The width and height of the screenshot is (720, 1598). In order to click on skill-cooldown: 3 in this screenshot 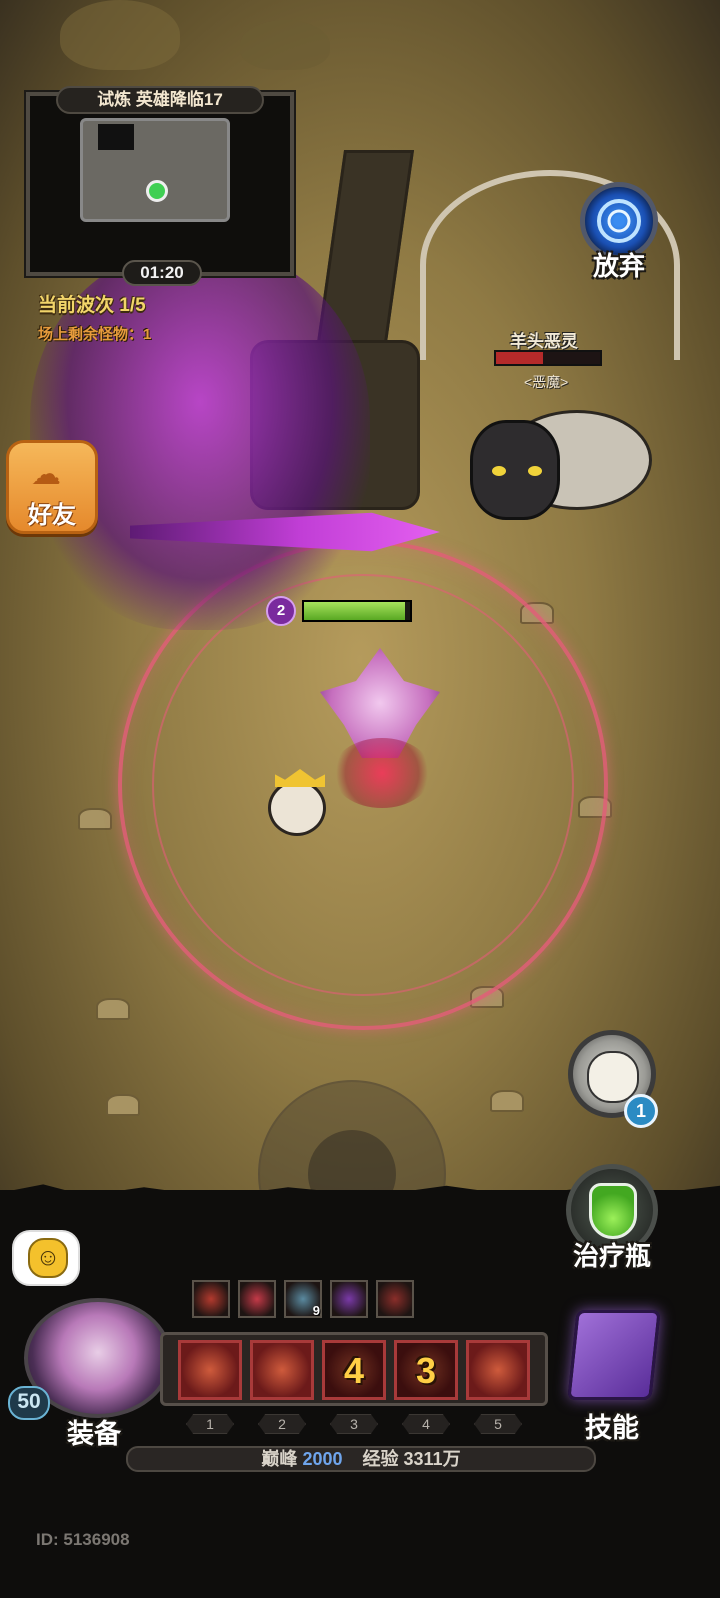, I will do `click(426, 1370)`.